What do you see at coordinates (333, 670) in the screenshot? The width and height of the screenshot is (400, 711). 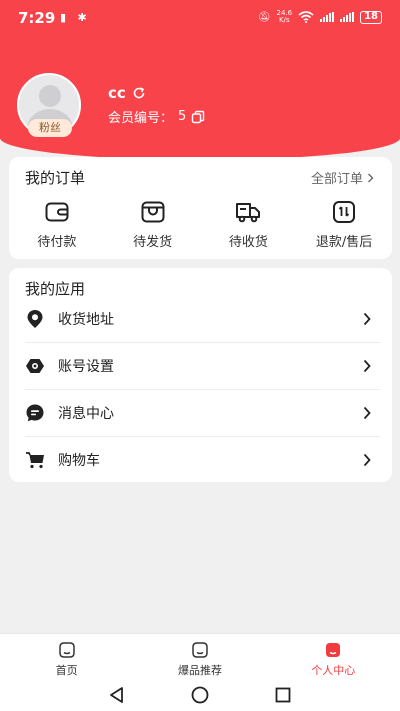 I see `tab-label: 个人中心` at bounding box center [333, 670].